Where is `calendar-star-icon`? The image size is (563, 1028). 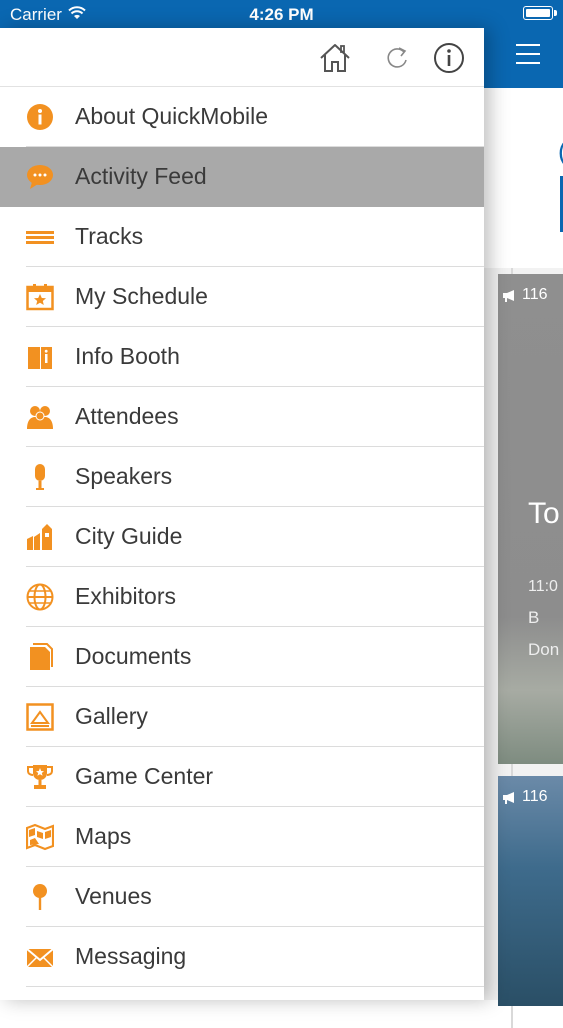 calendar-star-icon is located at coordinates (40, 297).